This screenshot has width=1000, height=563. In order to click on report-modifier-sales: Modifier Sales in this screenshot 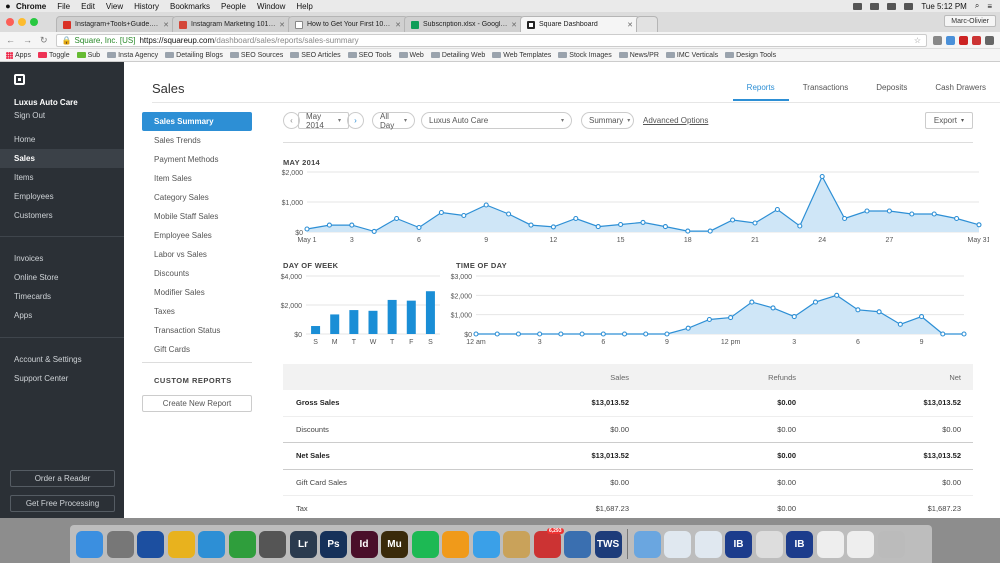, I will do `click(197, 292)`.